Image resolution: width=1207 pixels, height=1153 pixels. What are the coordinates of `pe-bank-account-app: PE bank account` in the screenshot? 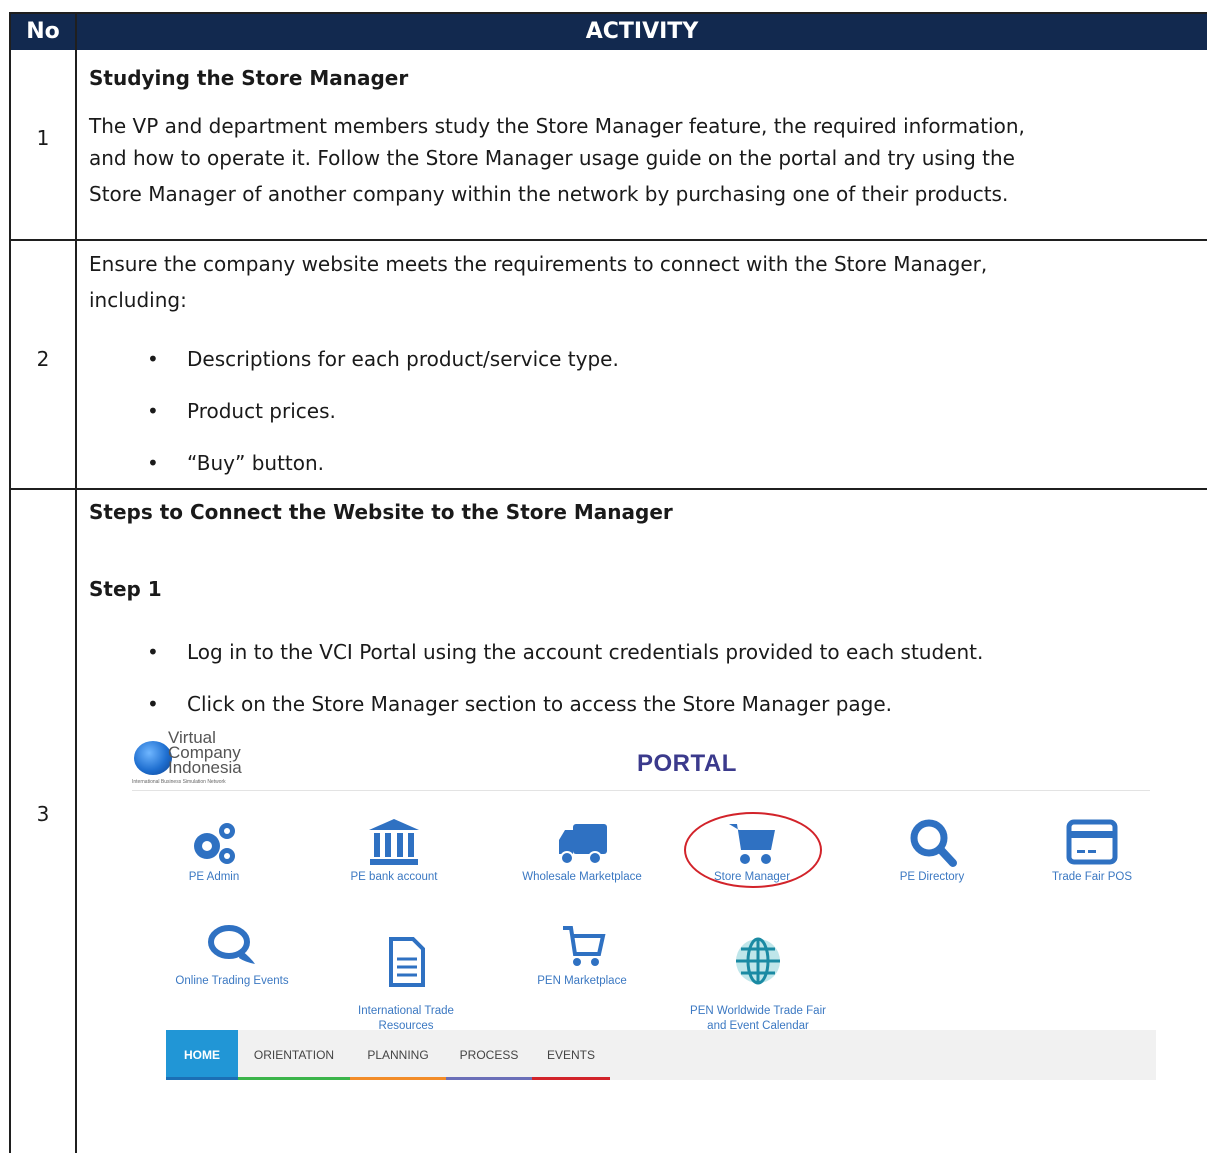 It's located at (394, 850).